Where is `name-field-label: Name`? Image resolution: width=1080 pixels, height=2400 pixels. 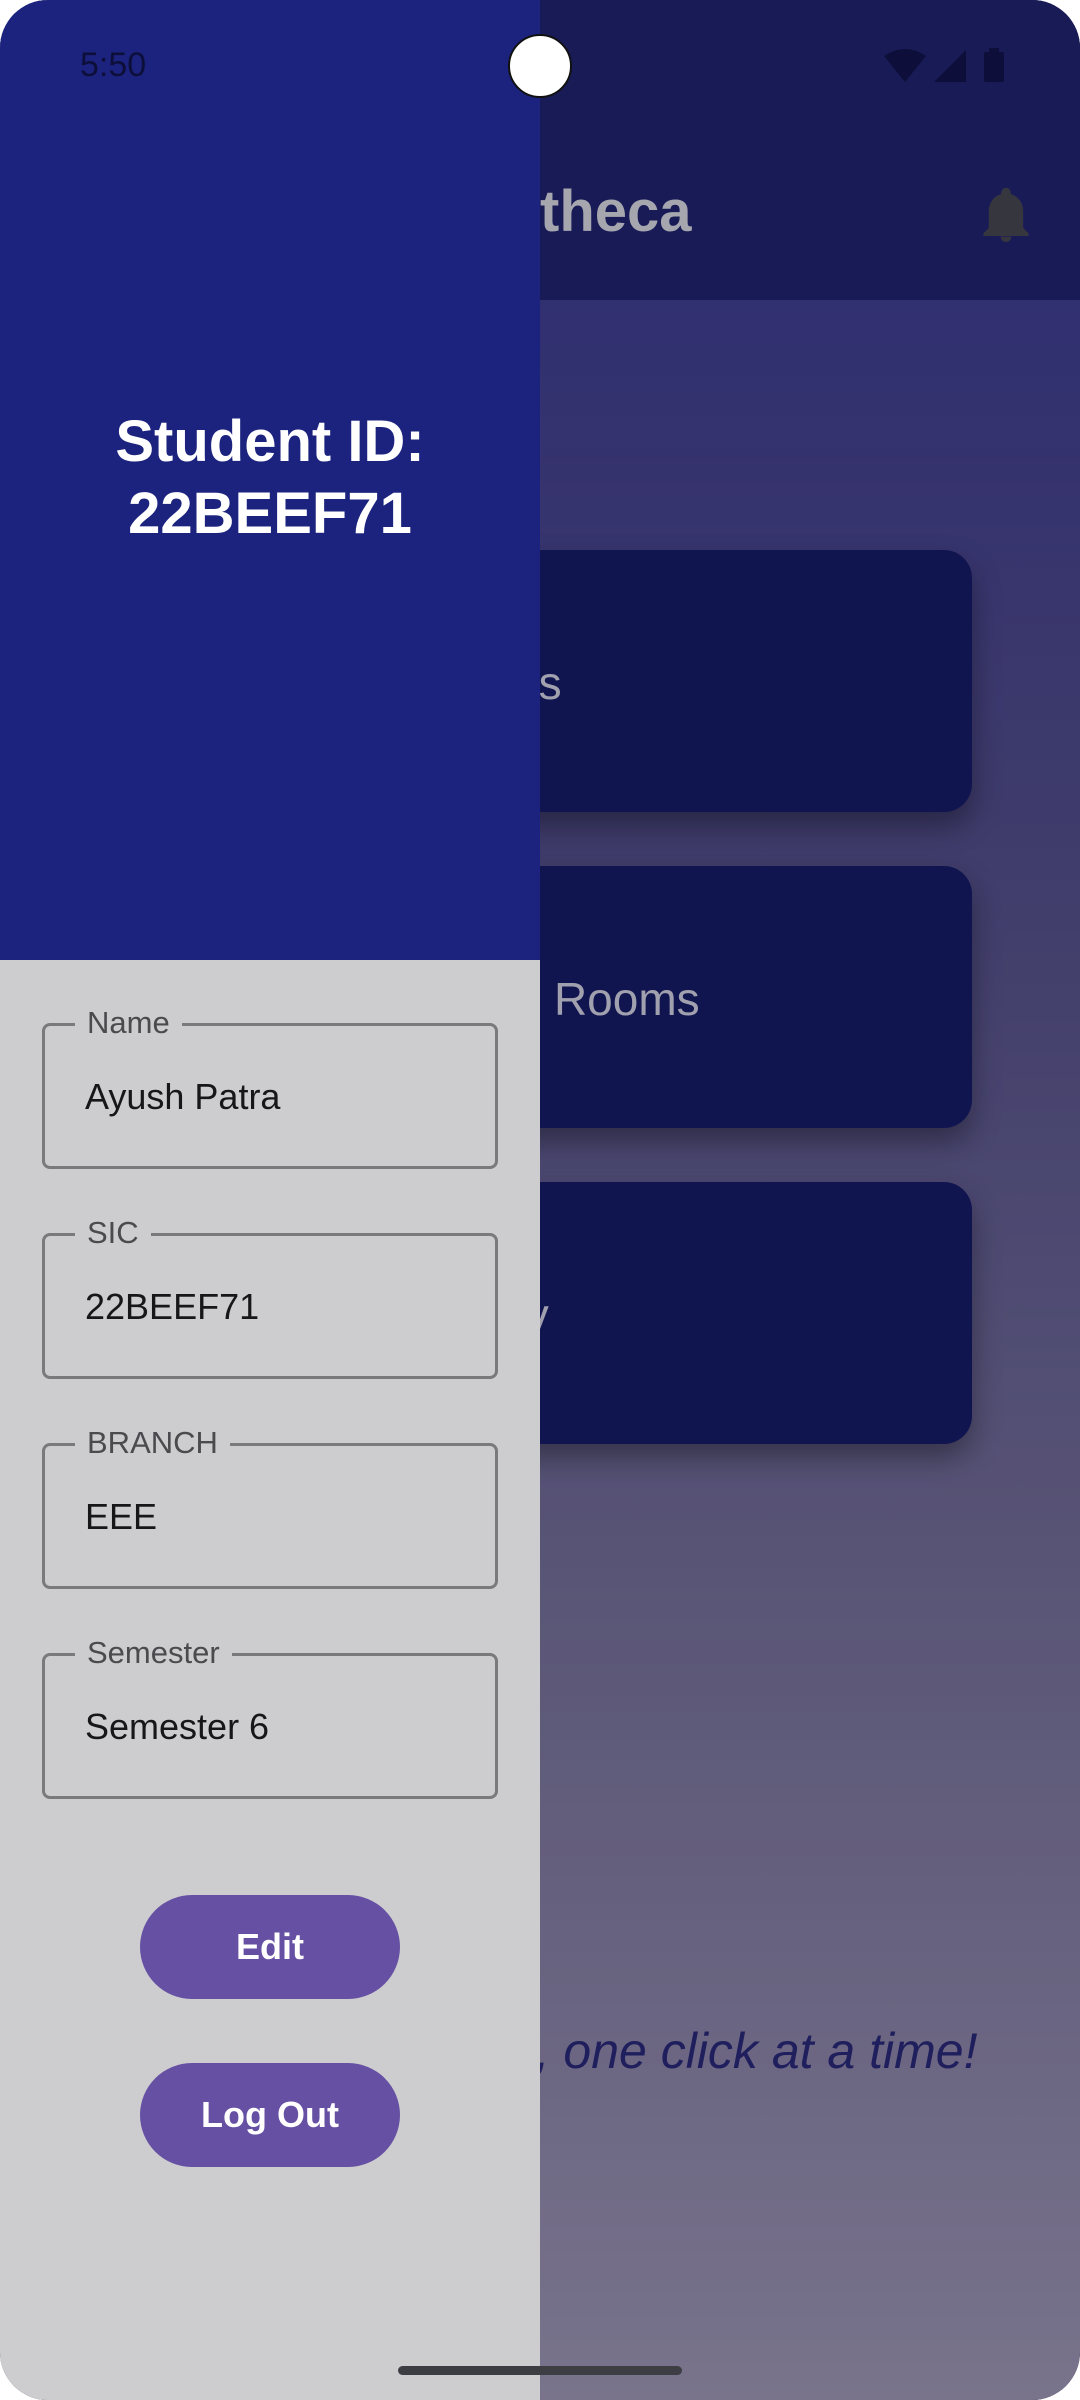
name-field-label: Name is located at coordinates (128, 1023).